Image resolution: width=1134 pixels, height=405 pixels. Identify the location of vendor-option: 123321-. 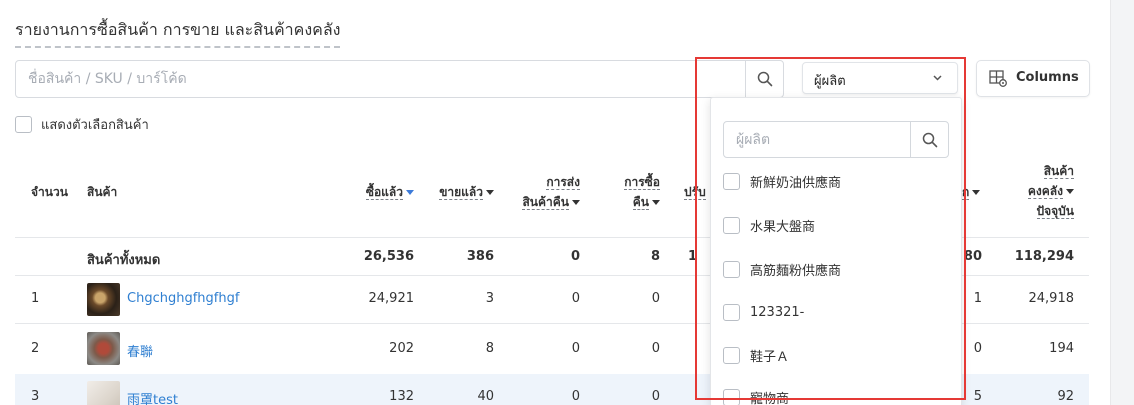
(763, 312).